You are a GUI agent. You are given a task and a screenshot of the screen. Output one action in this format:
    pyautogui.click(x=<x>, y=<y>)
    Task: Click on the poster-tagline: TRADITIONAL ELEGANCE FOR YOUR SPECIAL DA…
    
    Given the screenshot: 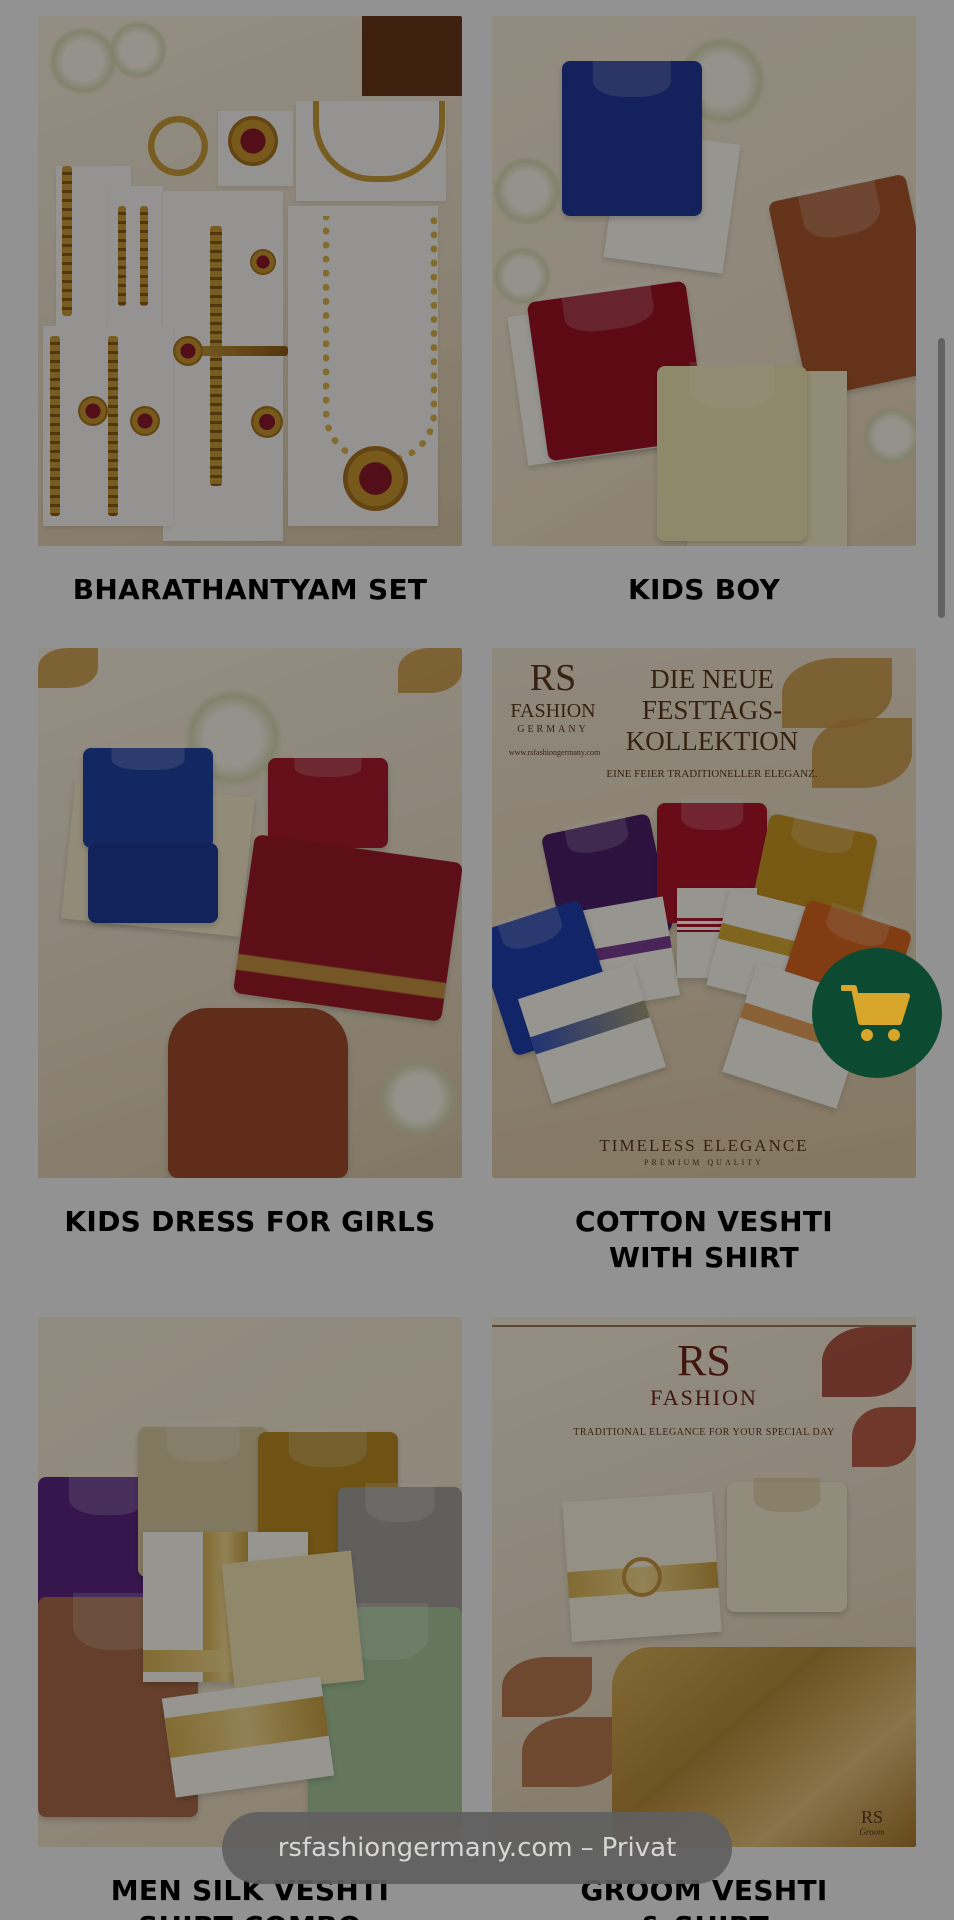 What is the action you would take?
    pyautogui.click(x=704, y=1432)
    